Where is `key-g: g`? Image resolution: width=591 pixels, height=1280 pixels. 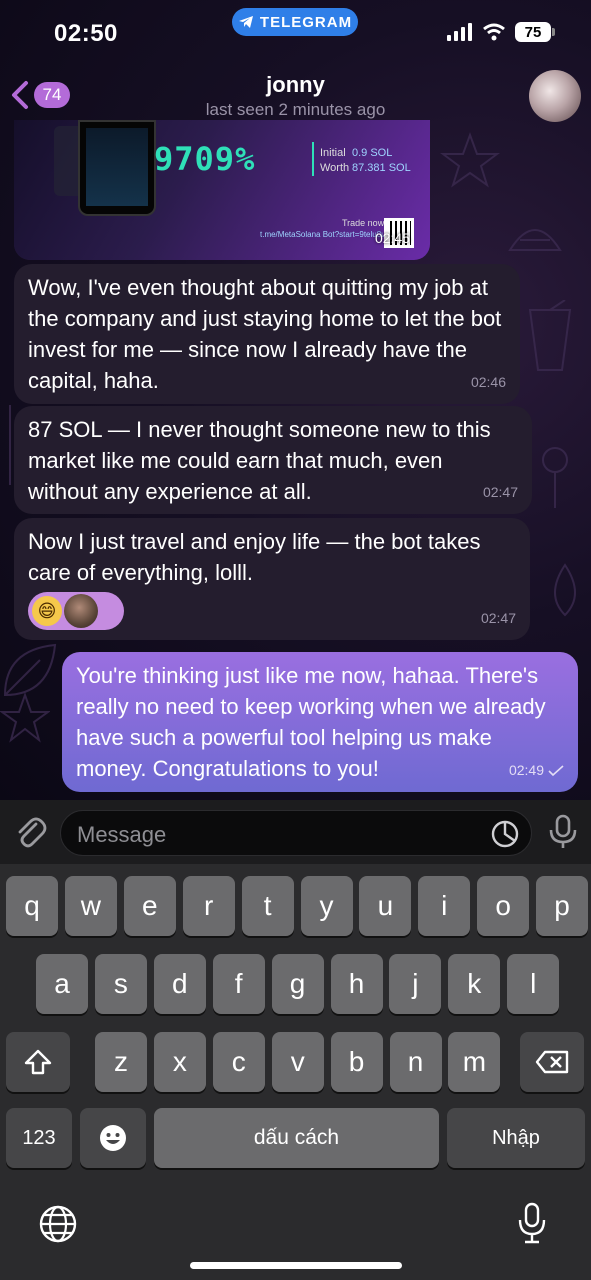 key-g: g is located at coordinates (297, 984).